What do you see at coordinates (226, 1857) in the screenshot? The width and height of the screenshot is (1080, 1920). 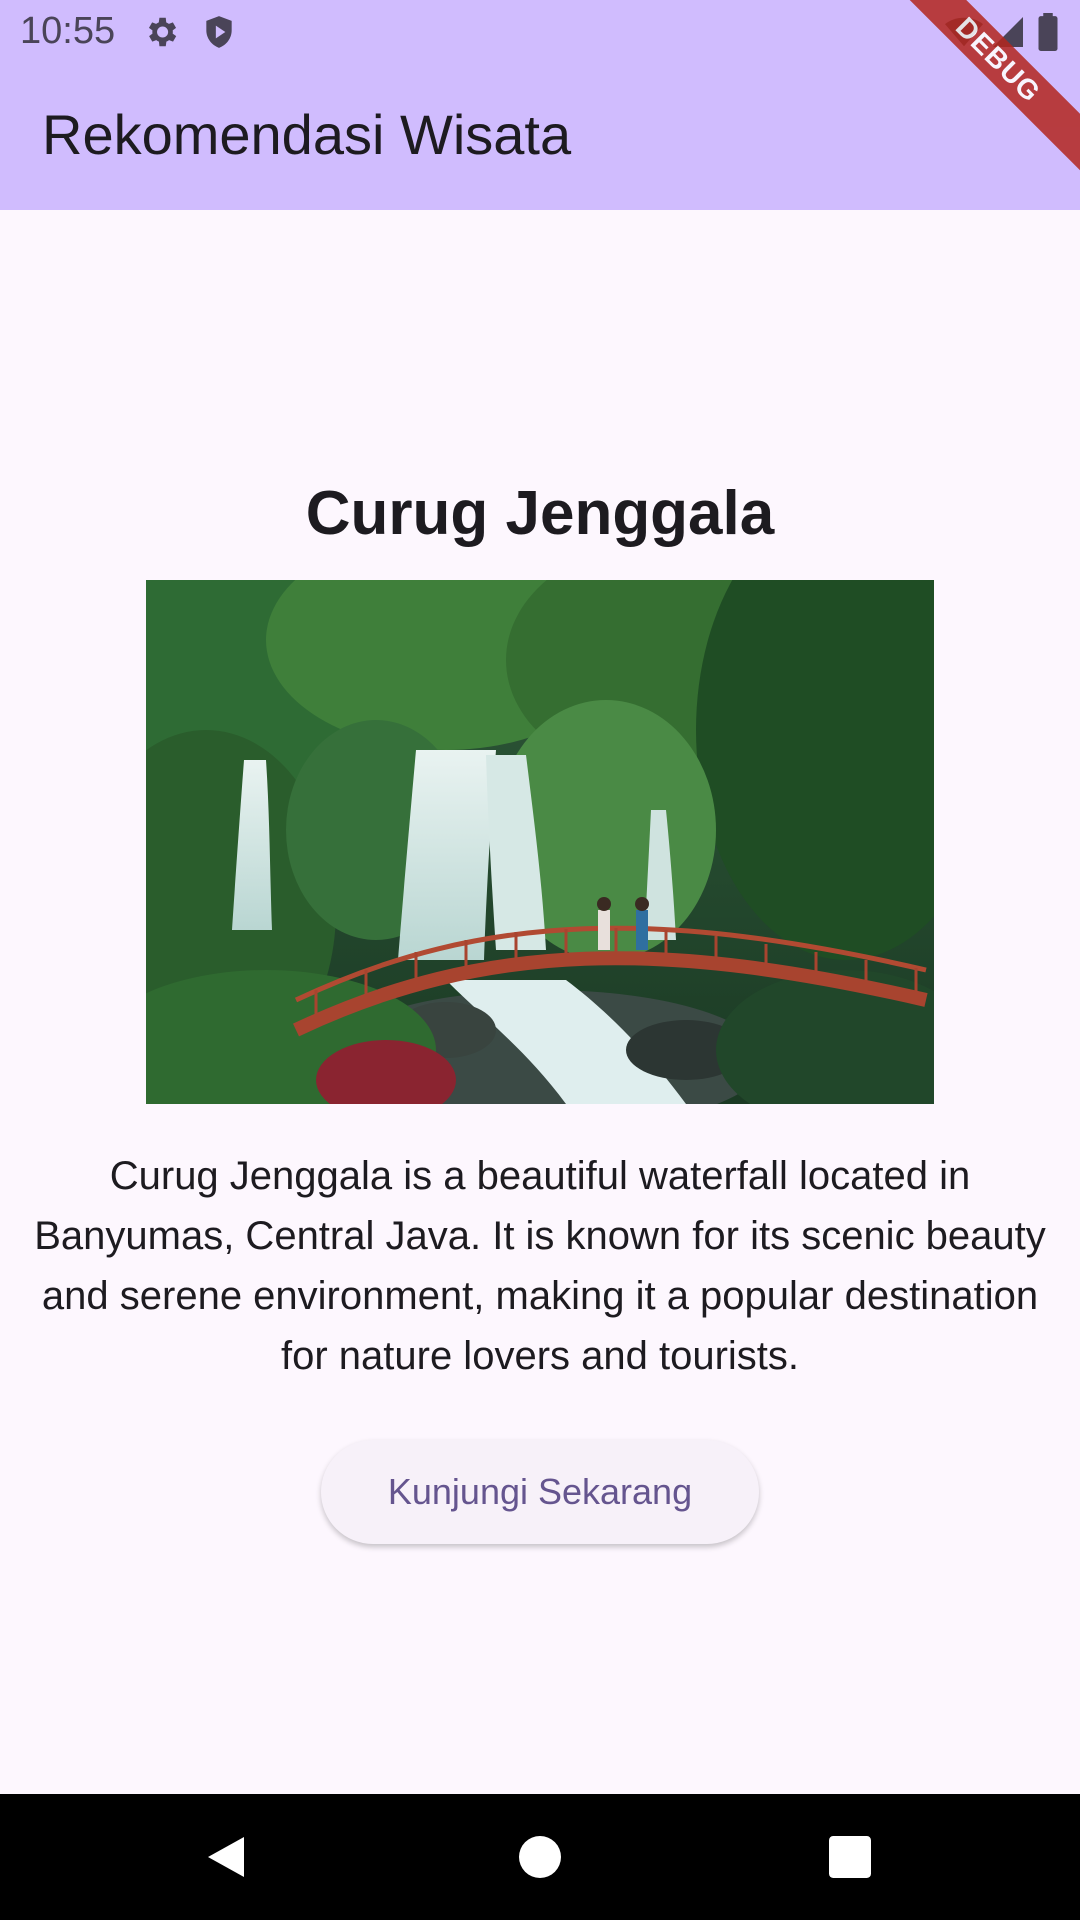 I see `back-icon` at bounding box center [226, 1857].